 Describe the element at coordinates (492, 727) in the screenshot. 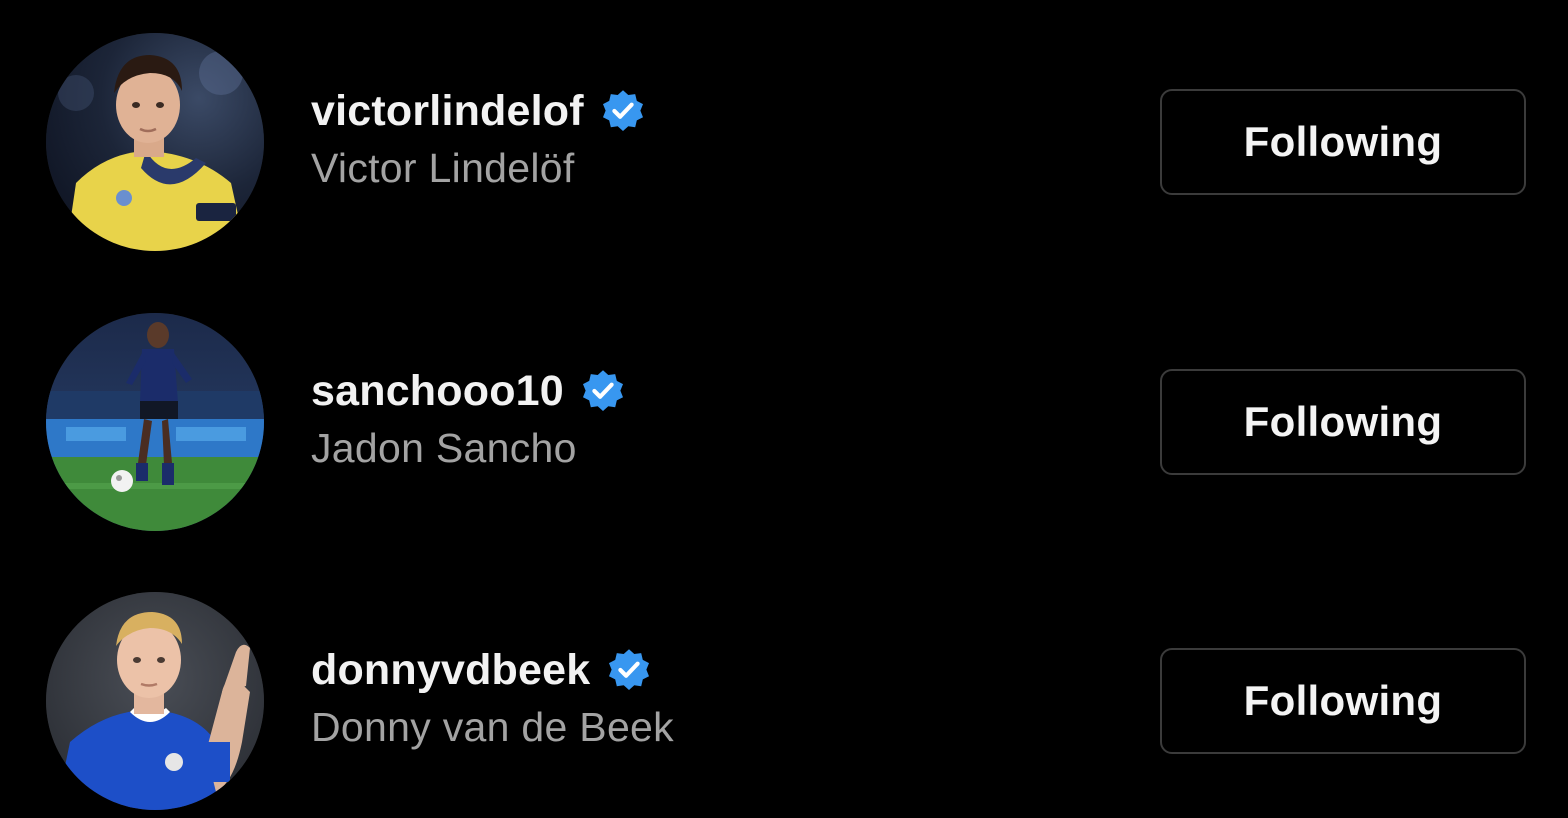

I see `full-name: Donny van de Beek` at that location.